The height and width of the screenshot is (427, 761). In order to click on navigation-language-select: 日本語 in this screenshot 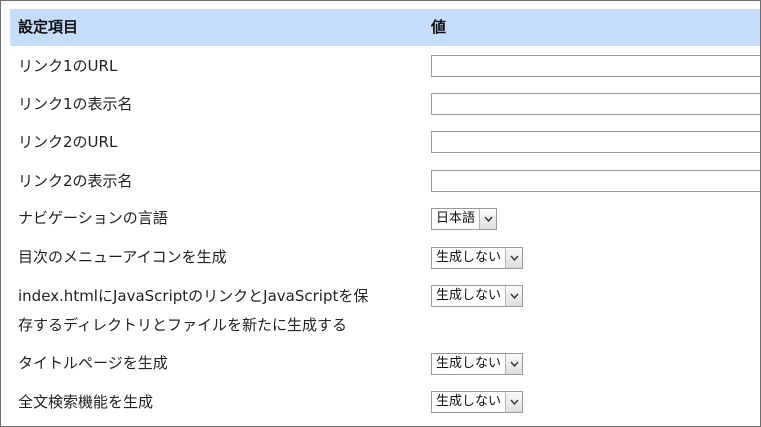, I will do `click(464, 219)`.